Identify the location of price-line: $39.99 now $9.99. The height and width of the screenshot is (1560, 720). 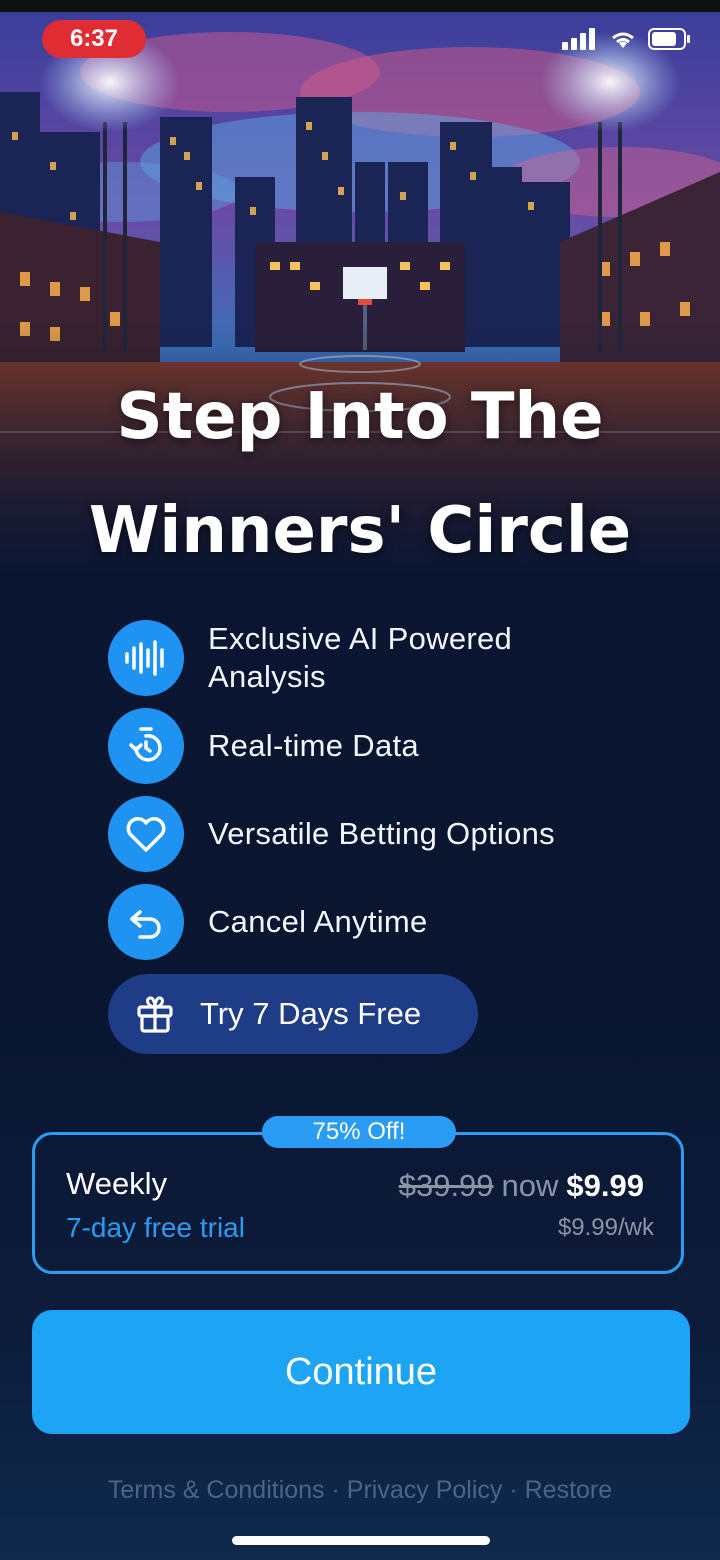
(521, 1186).